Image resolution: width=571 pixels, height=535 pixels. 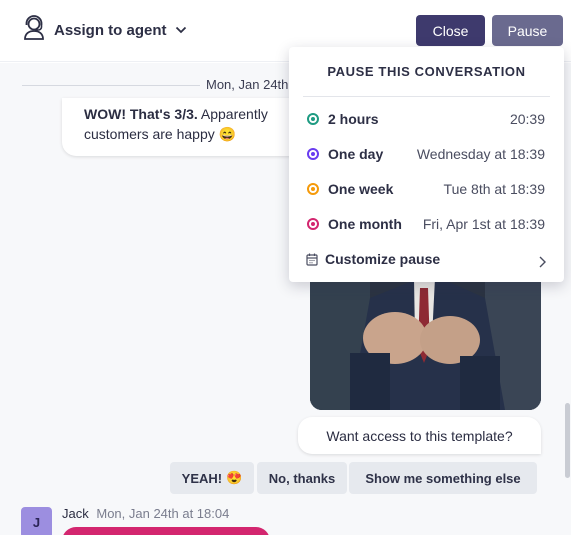 What do you see at coordinates (234, 477) in the screenshot?
I see `heart-eyes-emoji: 😍` at bounding box center [234, 477].